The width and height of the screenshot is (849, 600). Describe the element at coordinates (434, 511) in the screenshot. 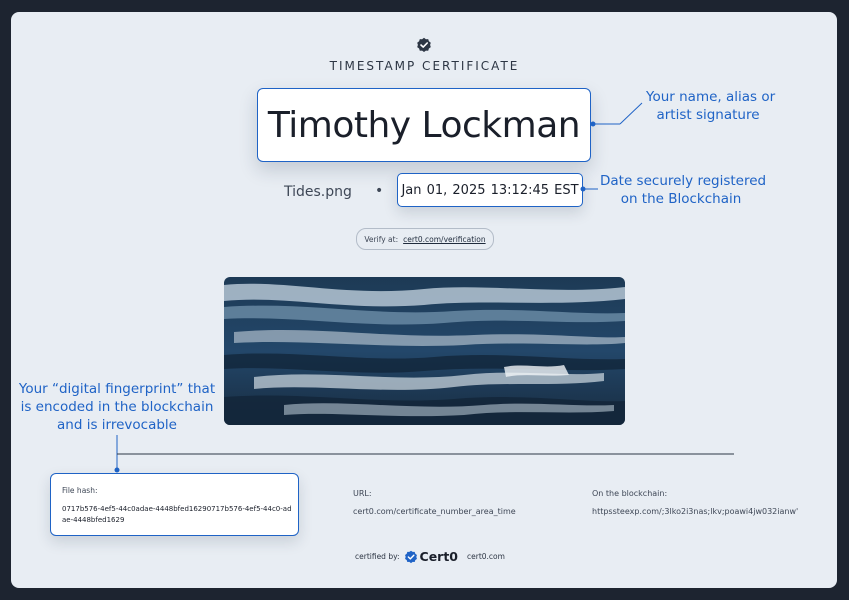

I see `url-value: cert0.com/certificate_number_area_time` at that location.